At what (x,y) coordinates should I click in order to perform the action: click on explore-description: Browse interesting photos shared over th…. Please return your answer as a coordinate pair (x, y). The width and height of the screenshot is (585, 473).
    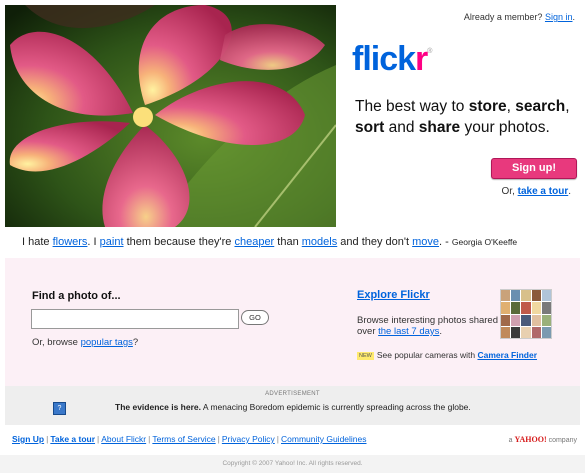
    Looking at the image, I should click on (427, 326).